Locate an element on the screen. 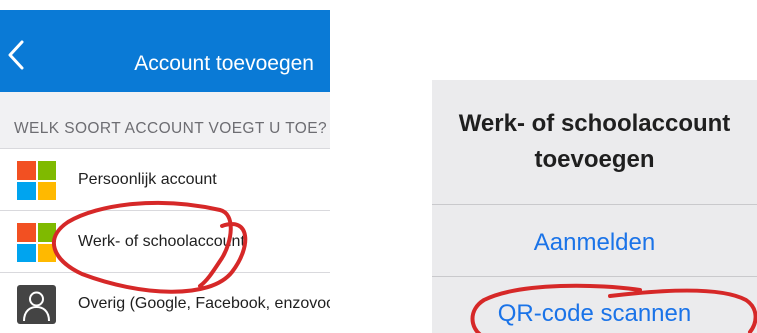 The width and height of the screenshot is (757, 333). action-sheet-title-line: Werk- of schoolaccount is located at coordinates (594, 123).